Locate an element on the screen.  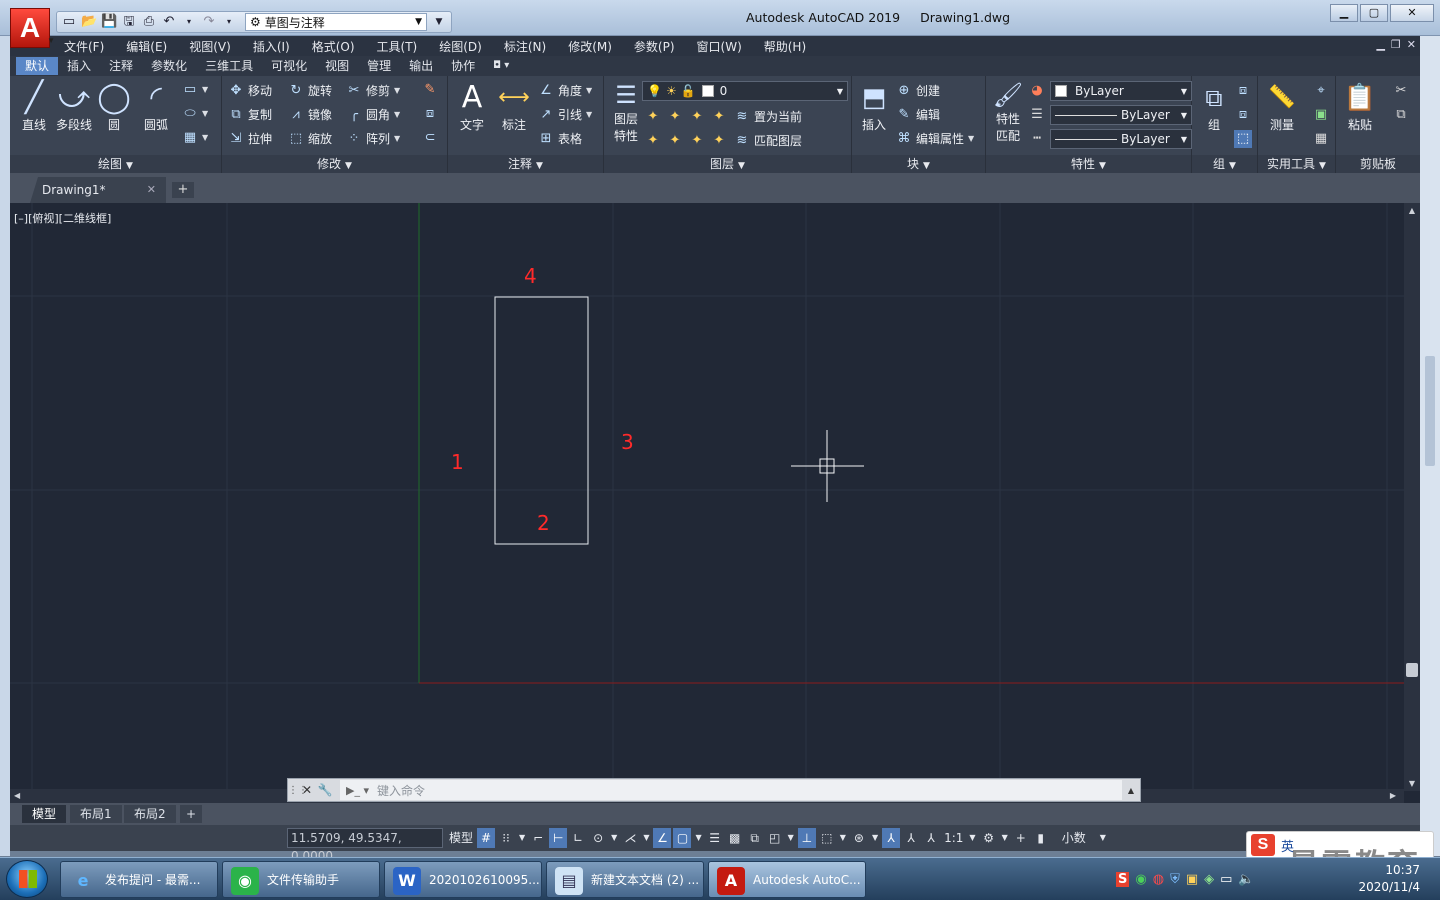
isometric-icon: ⋌ is located at coordinates (630, 838).